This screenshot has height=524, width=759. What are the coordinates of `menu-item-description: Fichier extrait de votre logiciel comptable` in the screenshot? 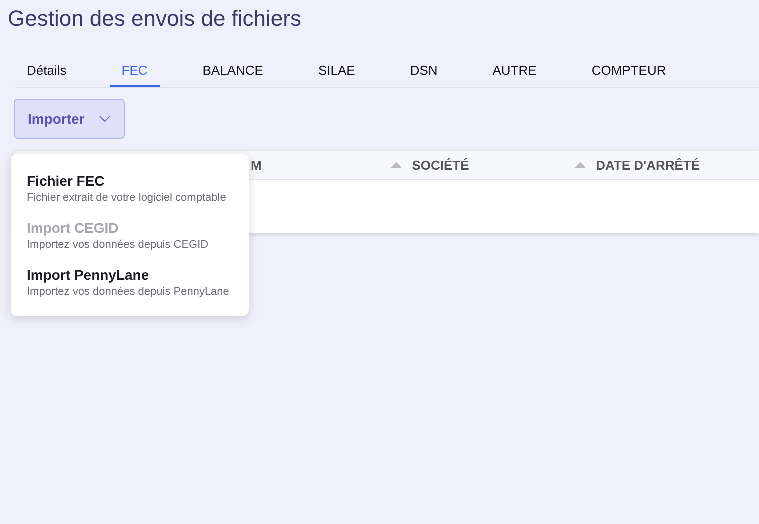 It's located at (127, 198).